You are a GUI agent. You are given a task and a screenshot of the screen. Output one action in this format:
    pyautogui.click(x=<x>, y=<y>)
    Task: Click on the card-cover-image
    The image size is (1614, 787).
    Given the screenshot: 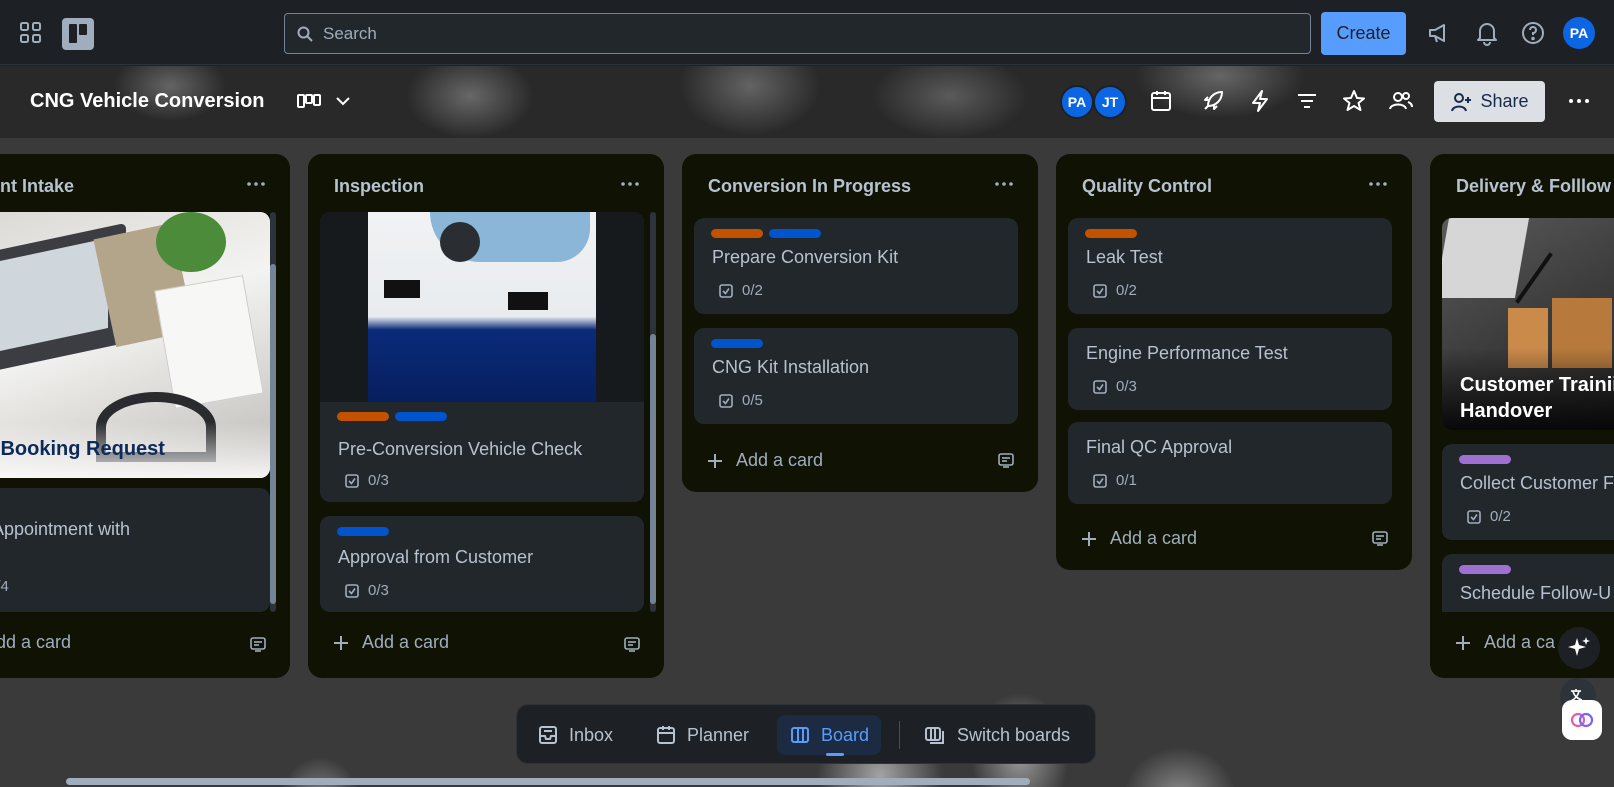 What is the action you would take?
    pyautogui.click(x=482, y=307)
    